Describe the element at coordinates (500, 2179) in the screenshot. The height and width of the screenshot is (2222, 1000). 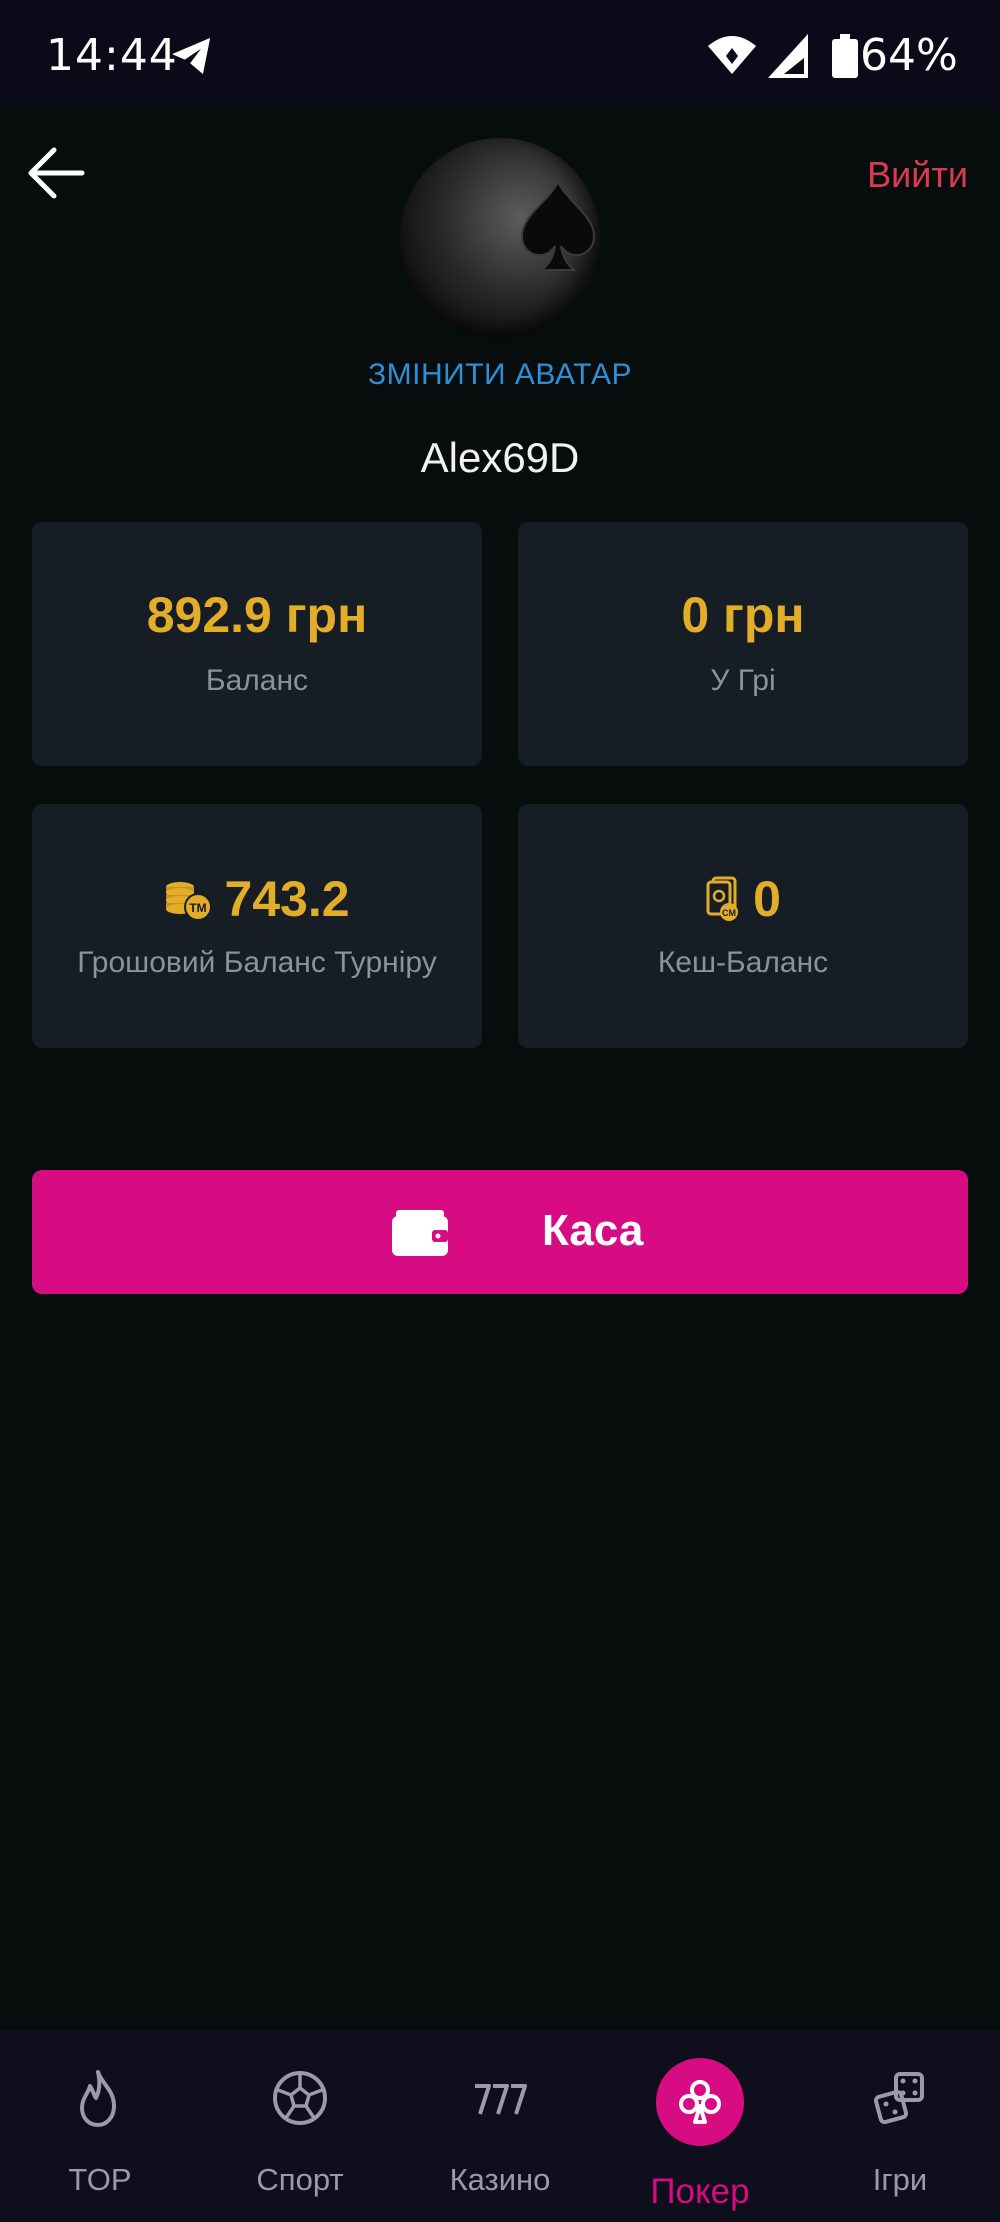
I see `nav-label-casino: Казино` at that location.